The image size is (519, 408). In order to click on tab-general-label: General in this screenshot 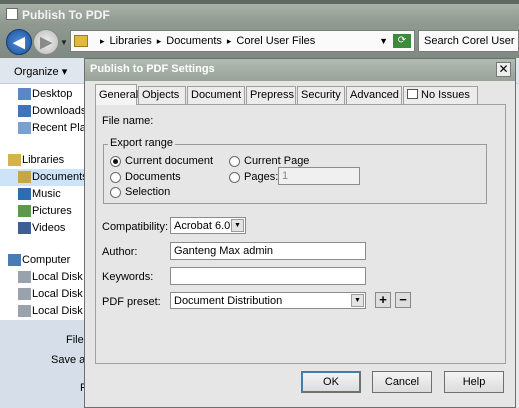, I will do `click(119, 95)`.